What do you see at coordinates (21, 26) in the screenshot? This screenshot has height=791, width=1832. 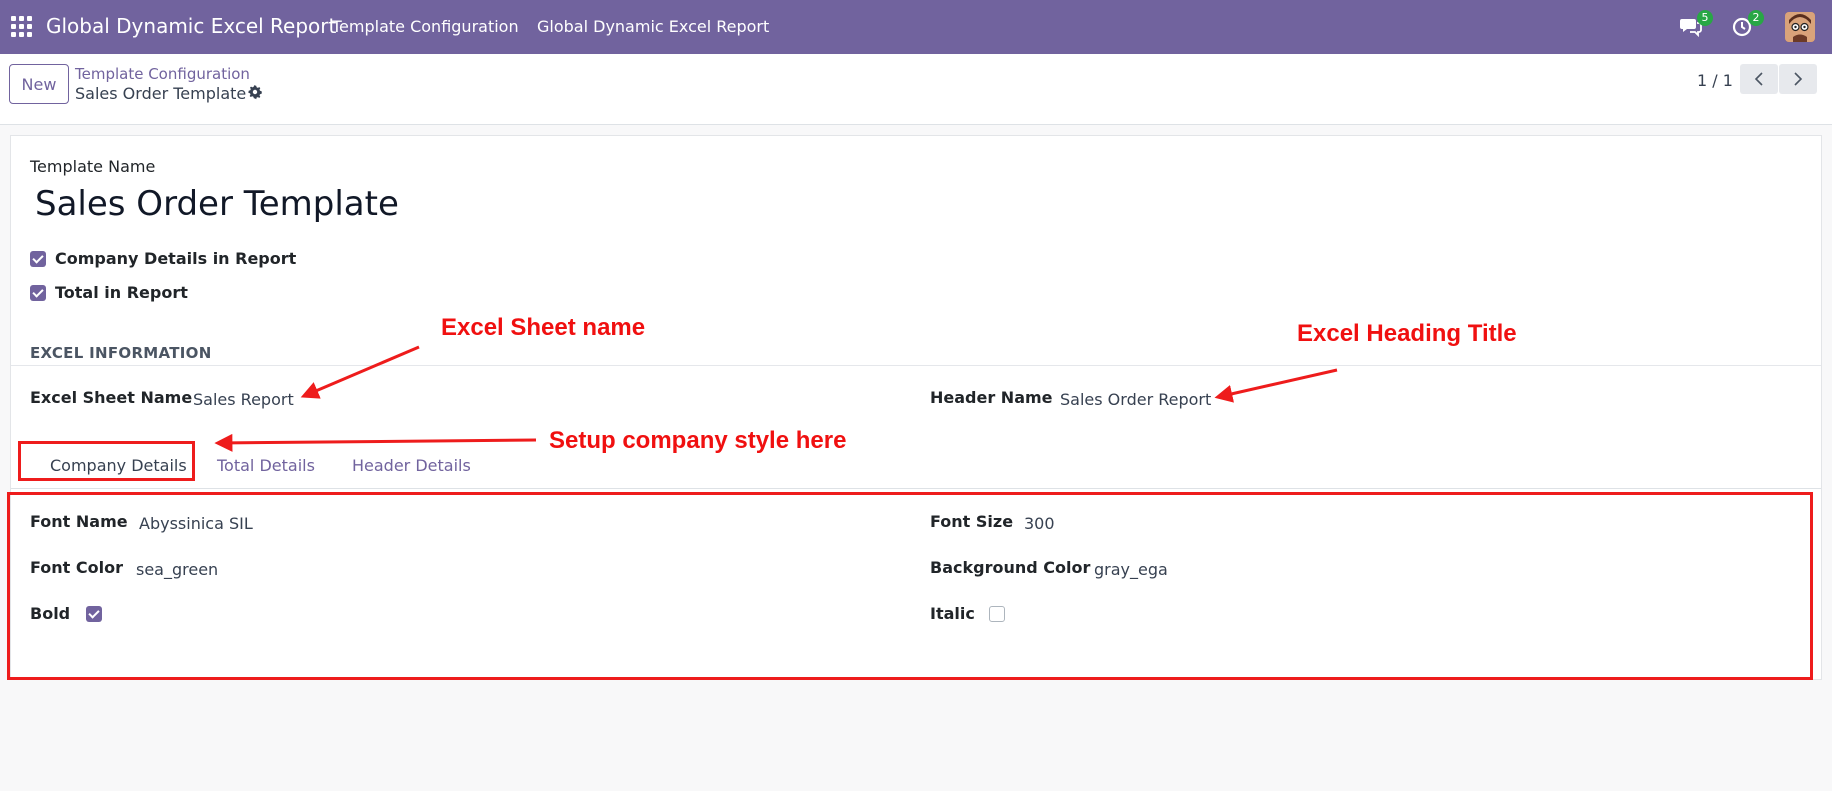 I see `apps-grid-icon` at bounding box center [21, 26].